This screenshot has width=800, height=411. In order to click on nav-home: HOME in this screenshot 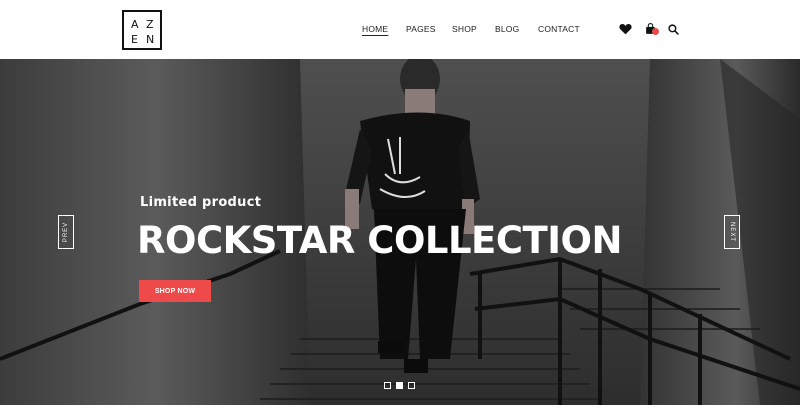, I will do `click(375, 29)`.